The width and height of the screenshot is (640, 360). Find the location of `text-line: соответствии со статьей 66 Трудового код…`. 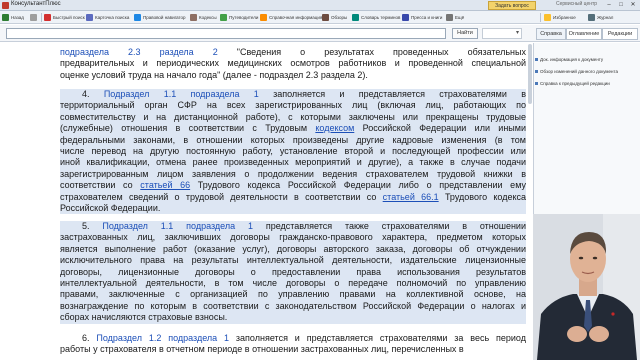

text-line: соответствии со статьей 66 Трудового код… is located at coordinates (293, 185).